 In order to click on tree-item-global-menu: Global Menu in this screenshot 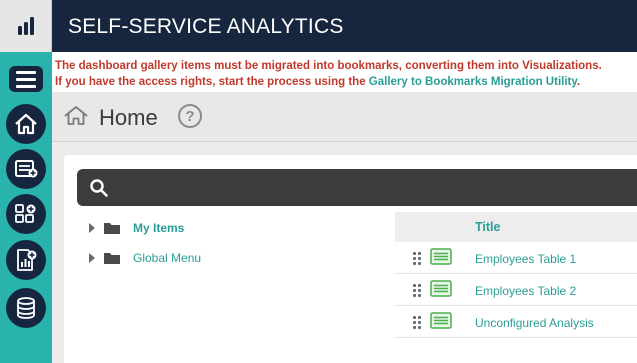, I will do `click(145, 258)`.